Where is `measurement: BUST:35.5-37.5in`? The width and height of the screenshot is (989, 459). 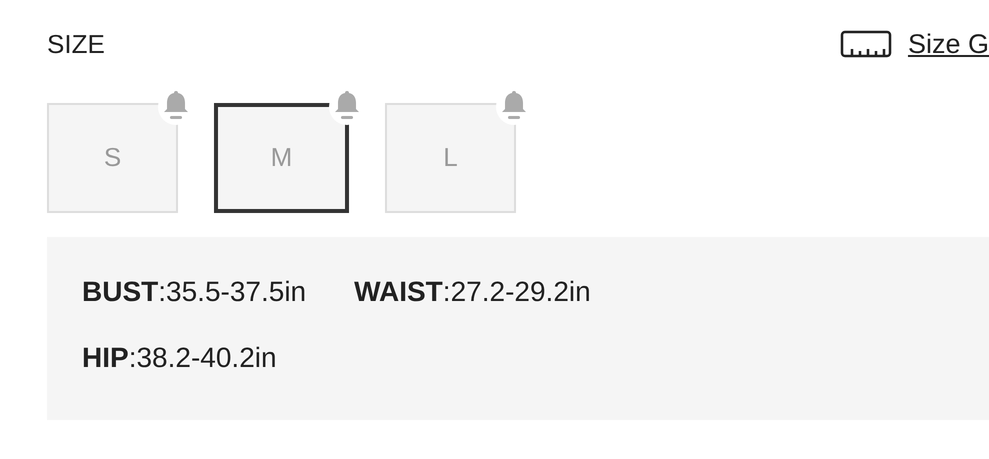 measurement: BUST:35.5-37.5in is located at coordinates (194, 291).